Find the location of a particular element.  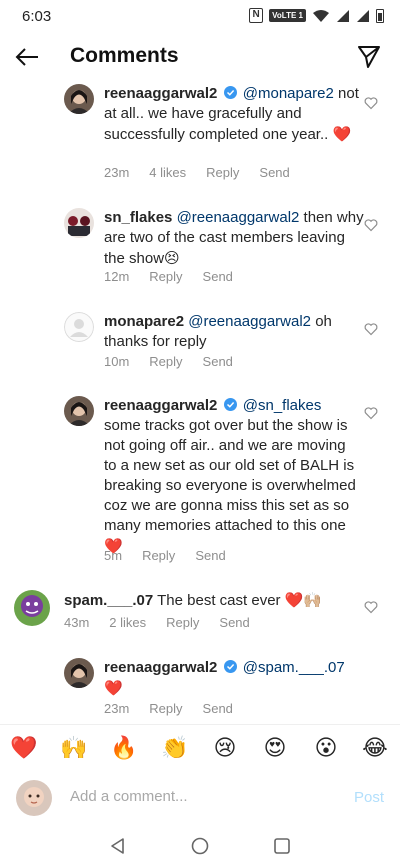

back-button is located at coordinates (27, 57).